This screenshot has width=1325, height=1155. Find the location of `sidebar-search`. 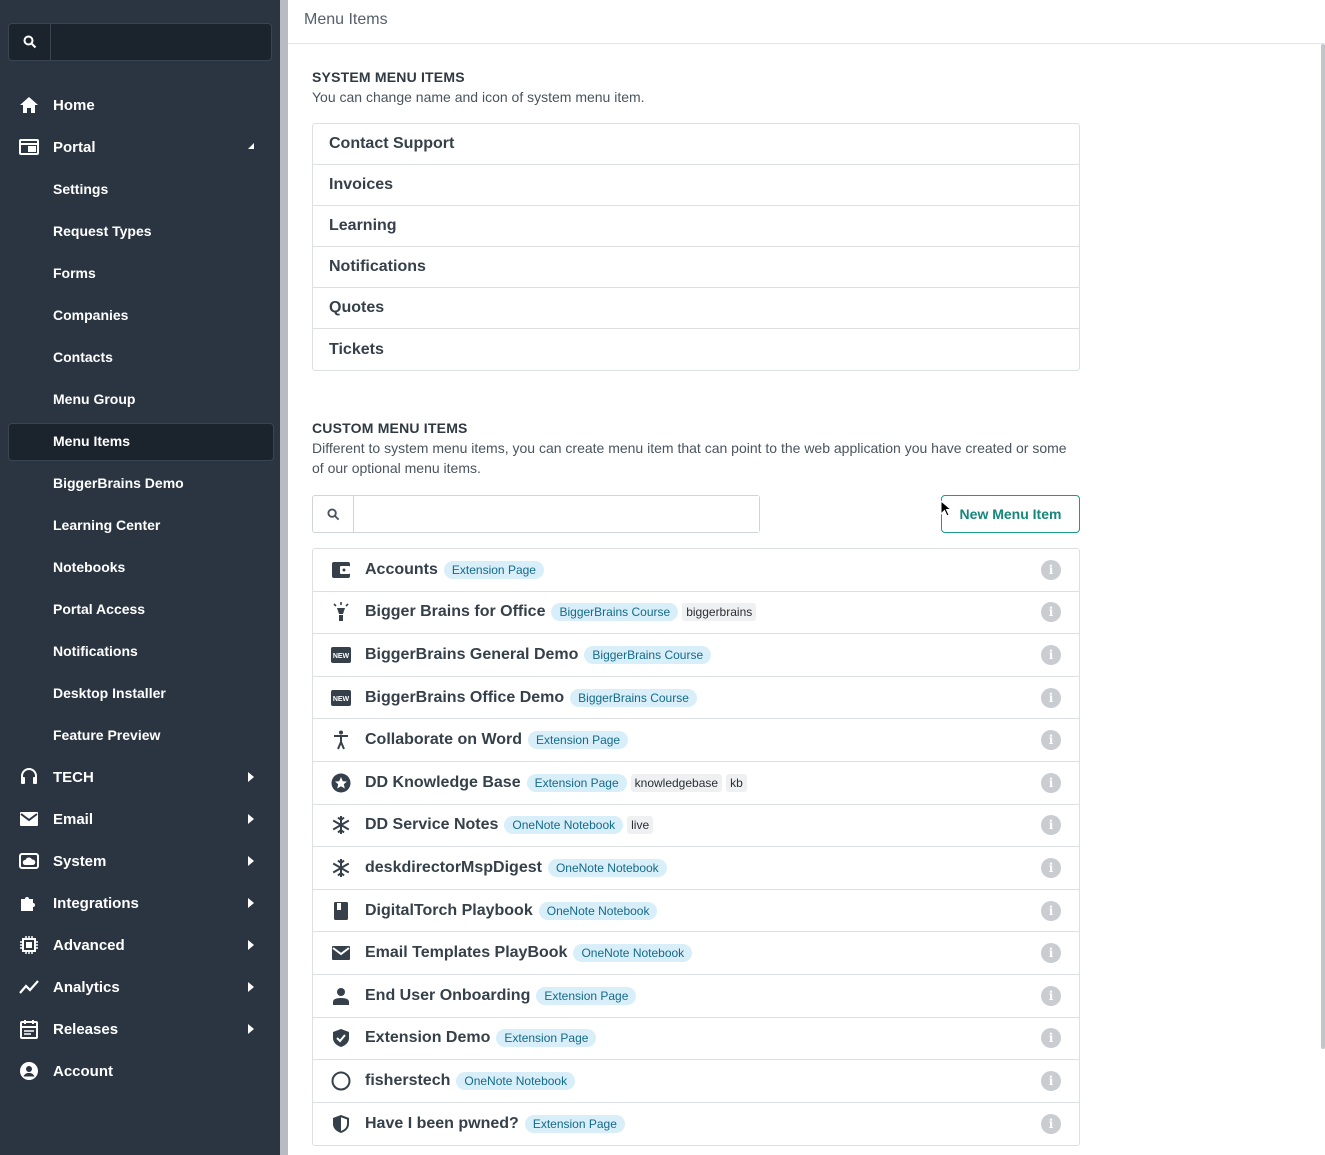

sidebar-search is located at coordinates (140, 42).